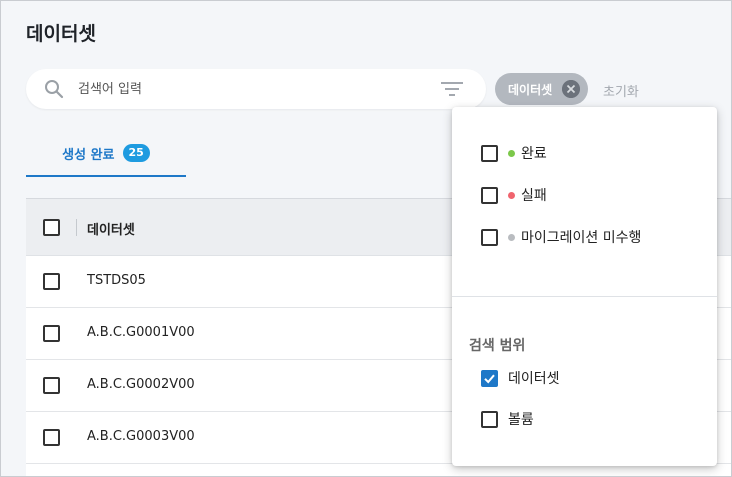  Describe the element at coordinates (76, 227) in the screenshot. I see `column-divider` at that location.